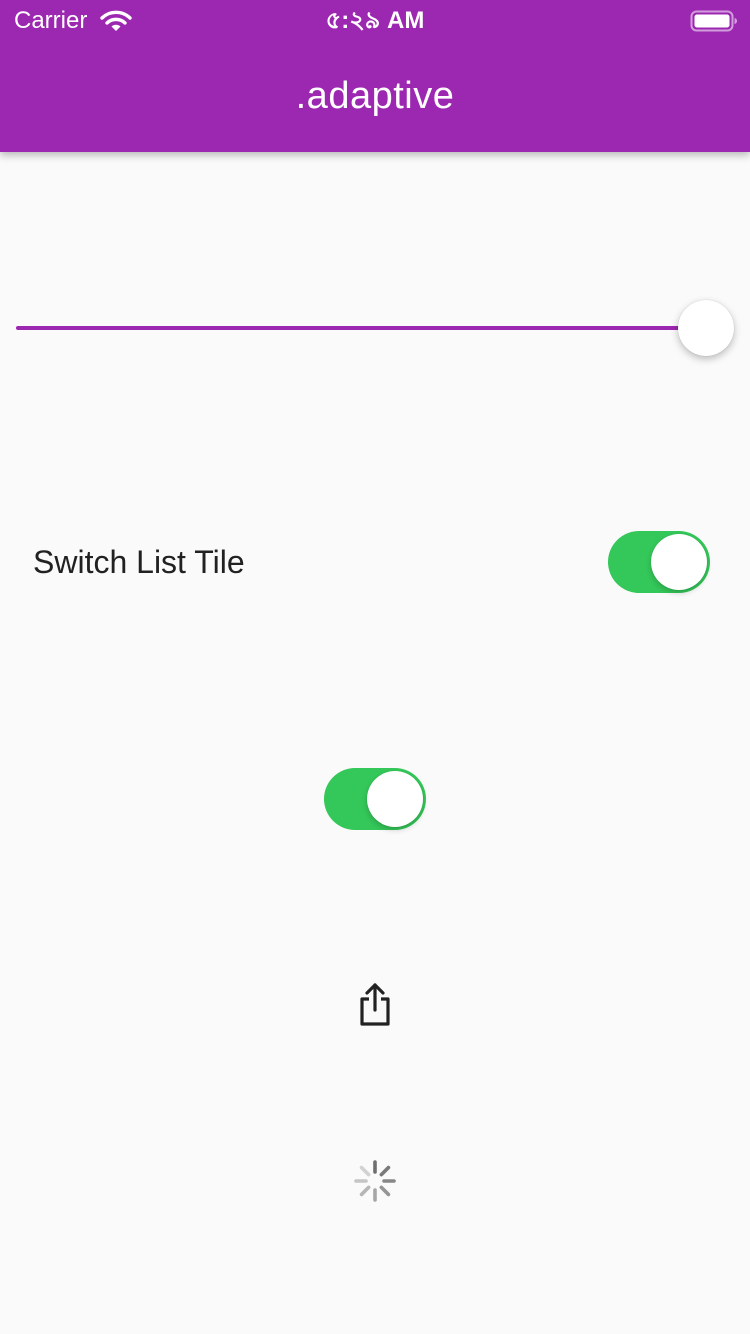 The image size is (750, 1334). I want to click on app-header: Carrier ৫:২৯ AM .adaptive, so click(375, 76).